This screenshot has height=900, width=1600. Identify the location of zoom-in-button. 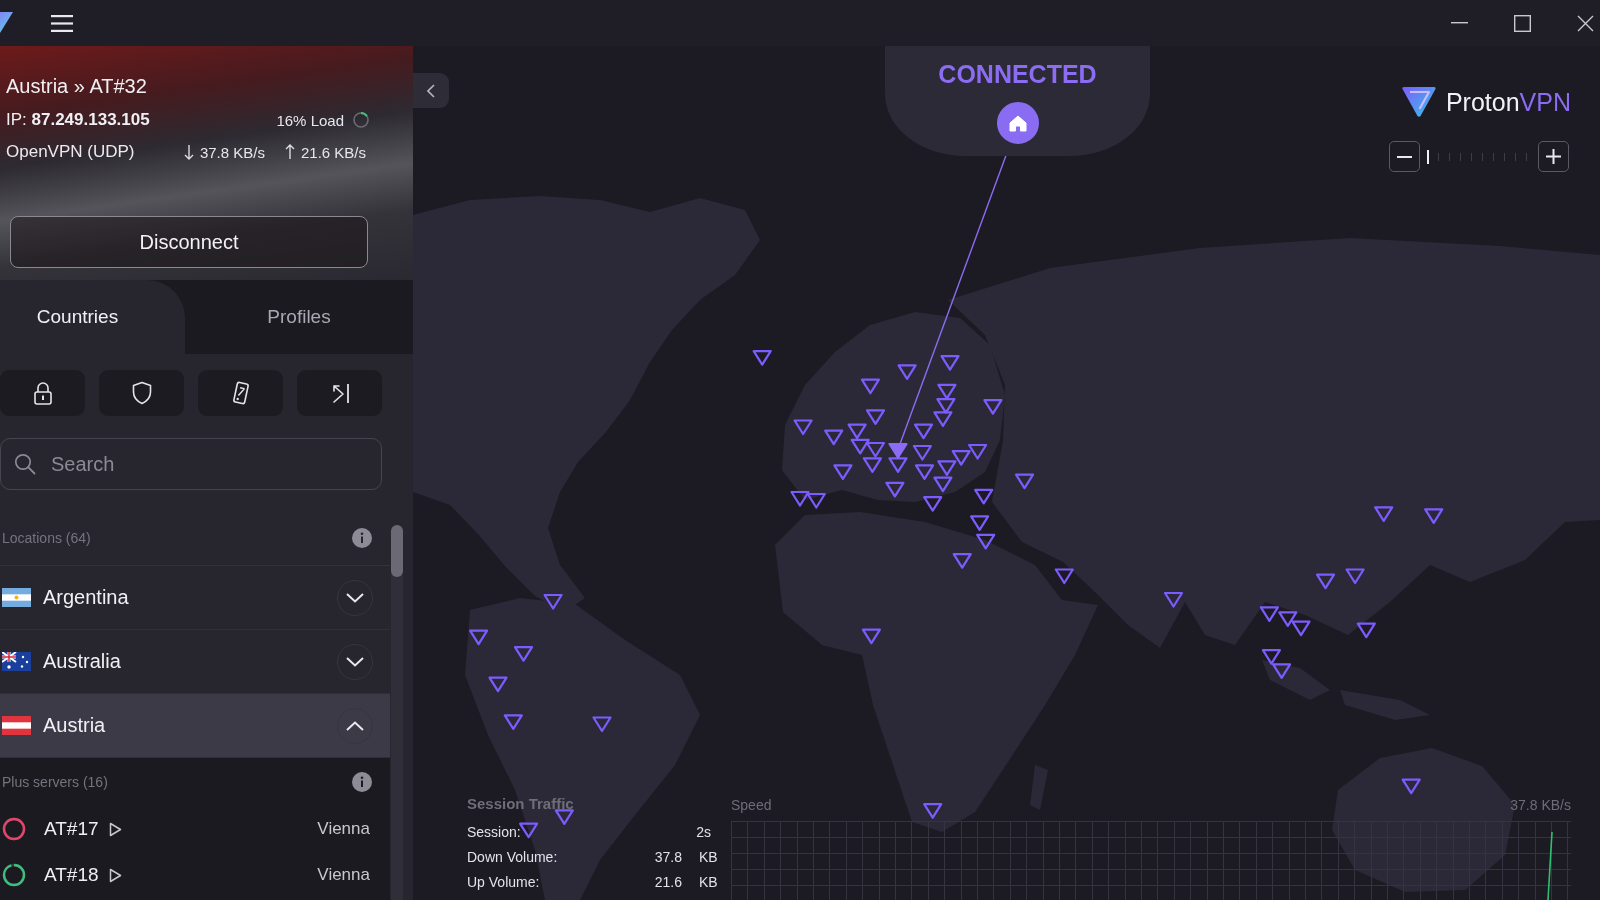
(1553, 156).